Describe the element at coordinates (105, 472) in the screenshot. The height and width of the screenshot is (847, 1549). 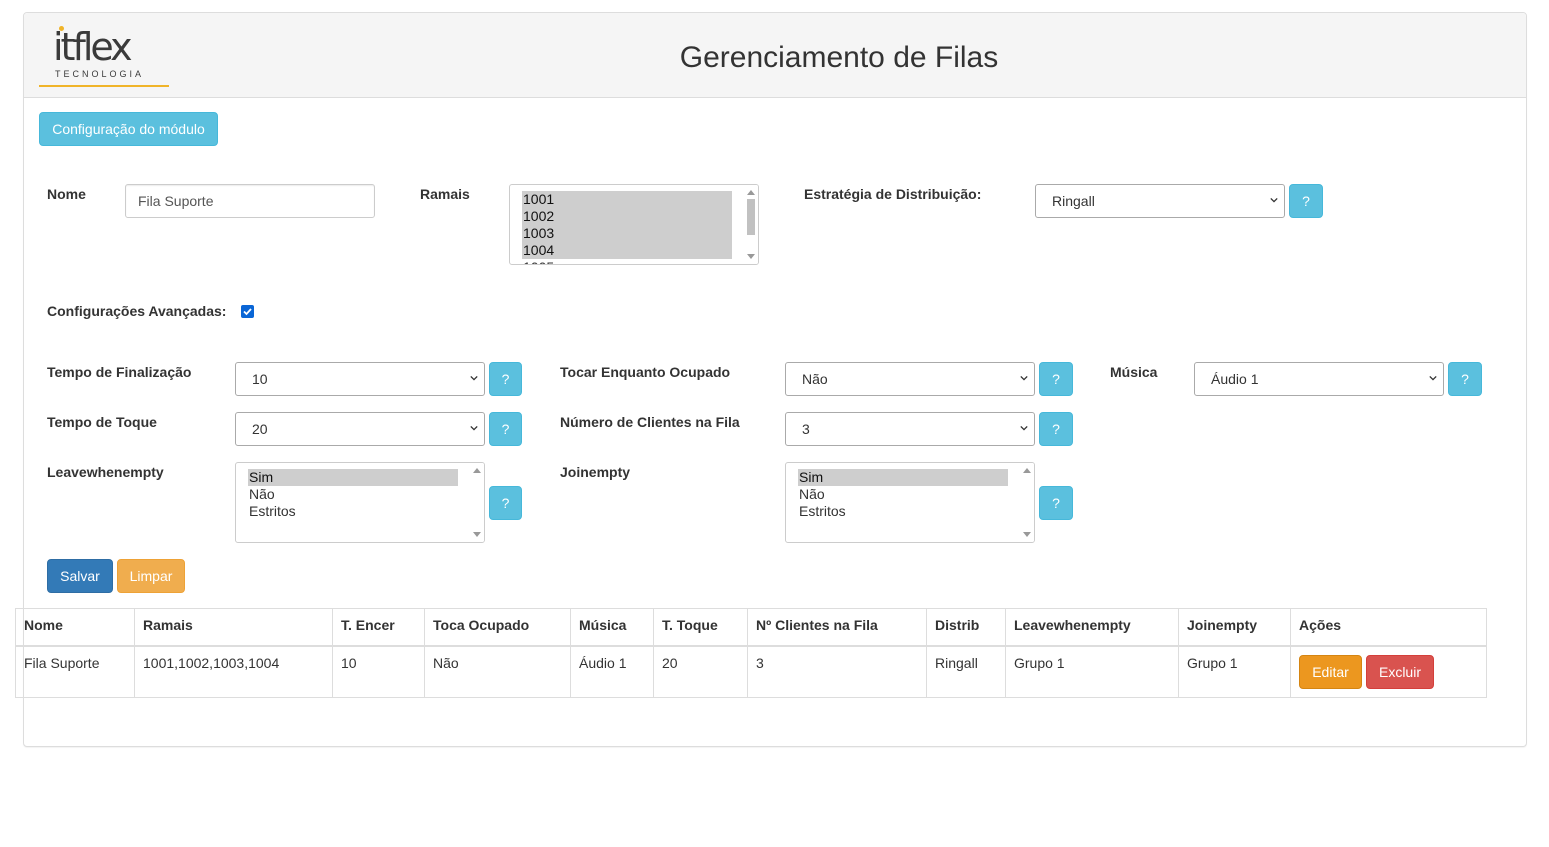
I see `leavewhenempty-label: Leavewhenempty` at that location.